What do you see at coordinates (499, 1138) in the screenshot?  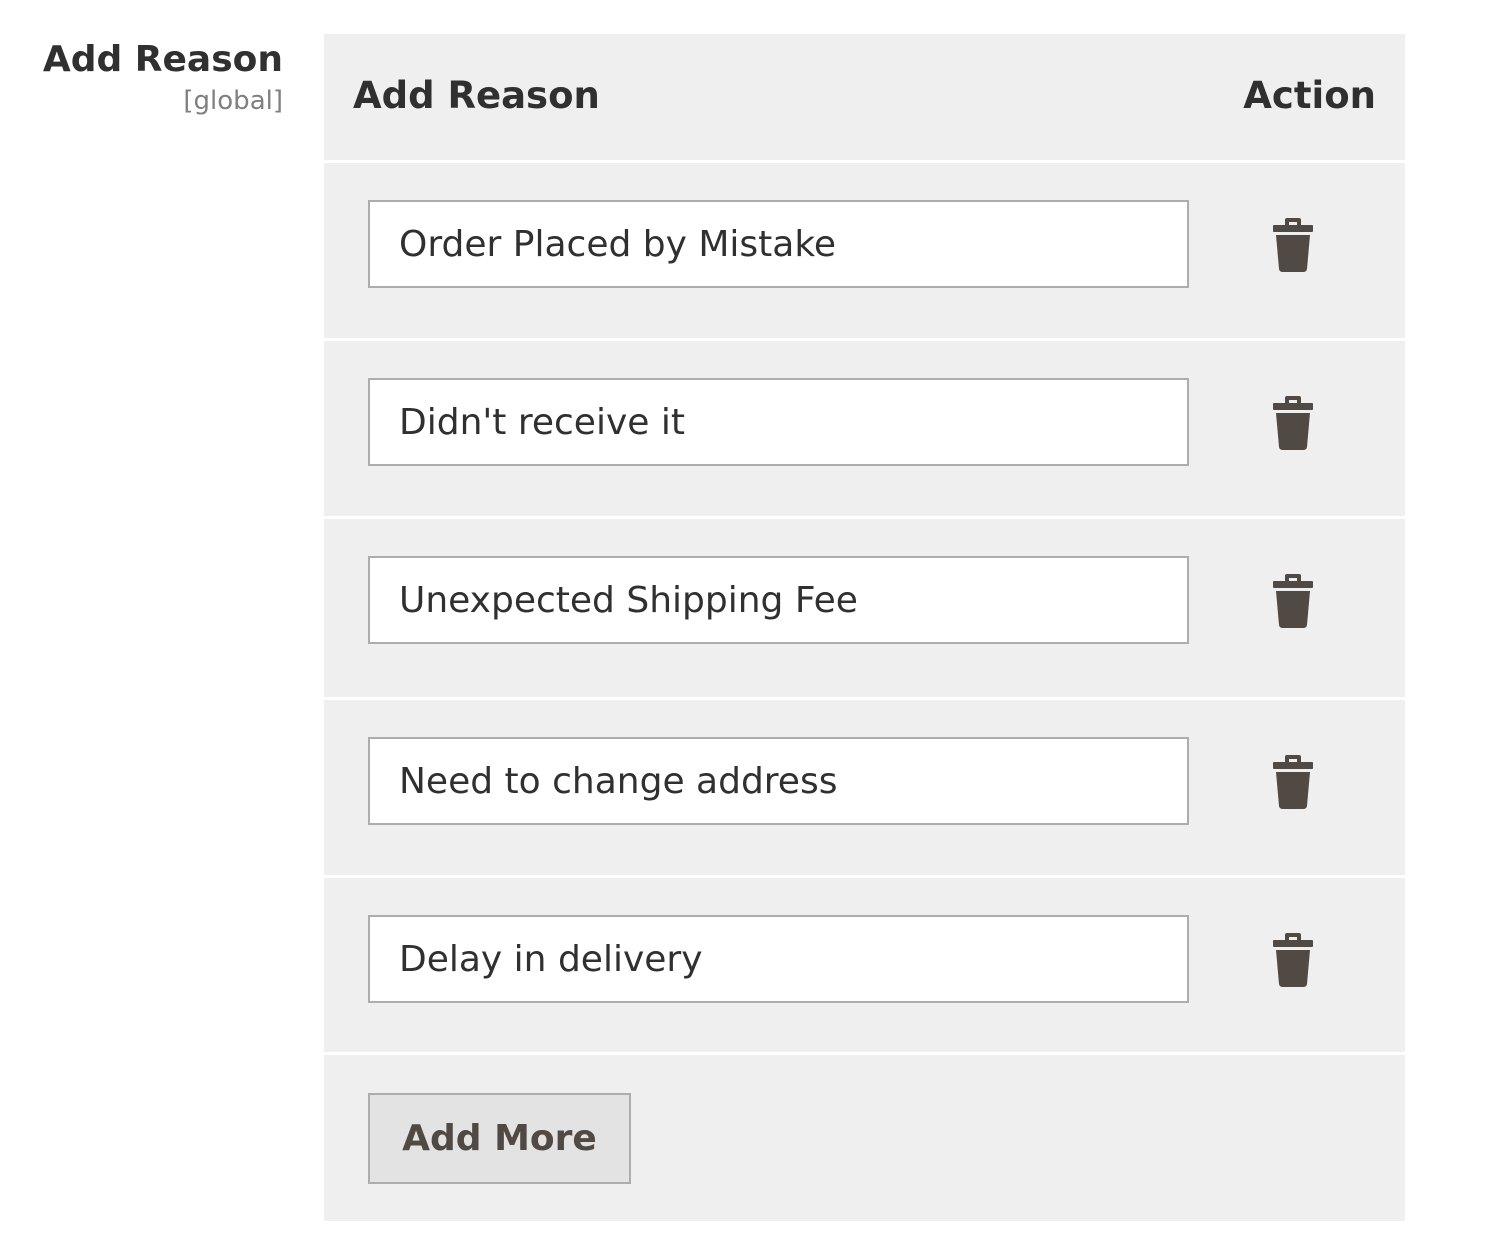 I see `add-more-button: Add More` at bounding box center [499, 1138].